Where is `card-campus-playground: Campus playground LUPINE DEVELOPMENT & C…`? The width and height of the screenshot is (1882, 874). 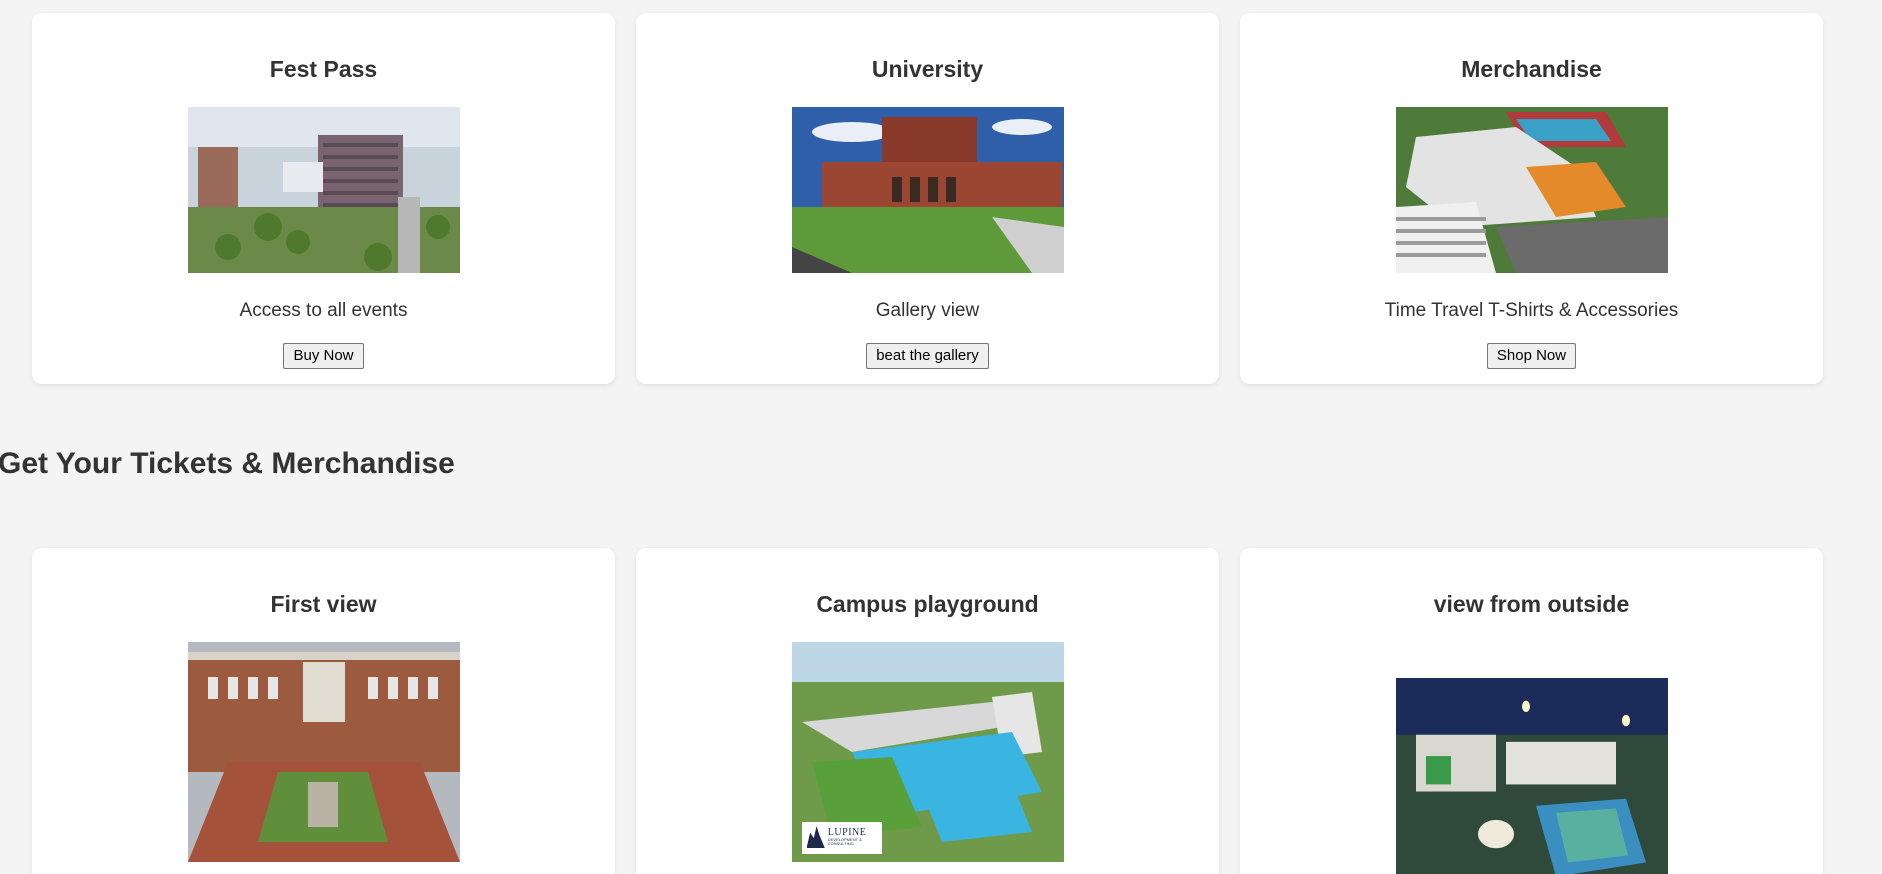
card-campus-playground: Campus playground LUPINE DEVELOPMENT & C… is located at coordinates (927, 711).